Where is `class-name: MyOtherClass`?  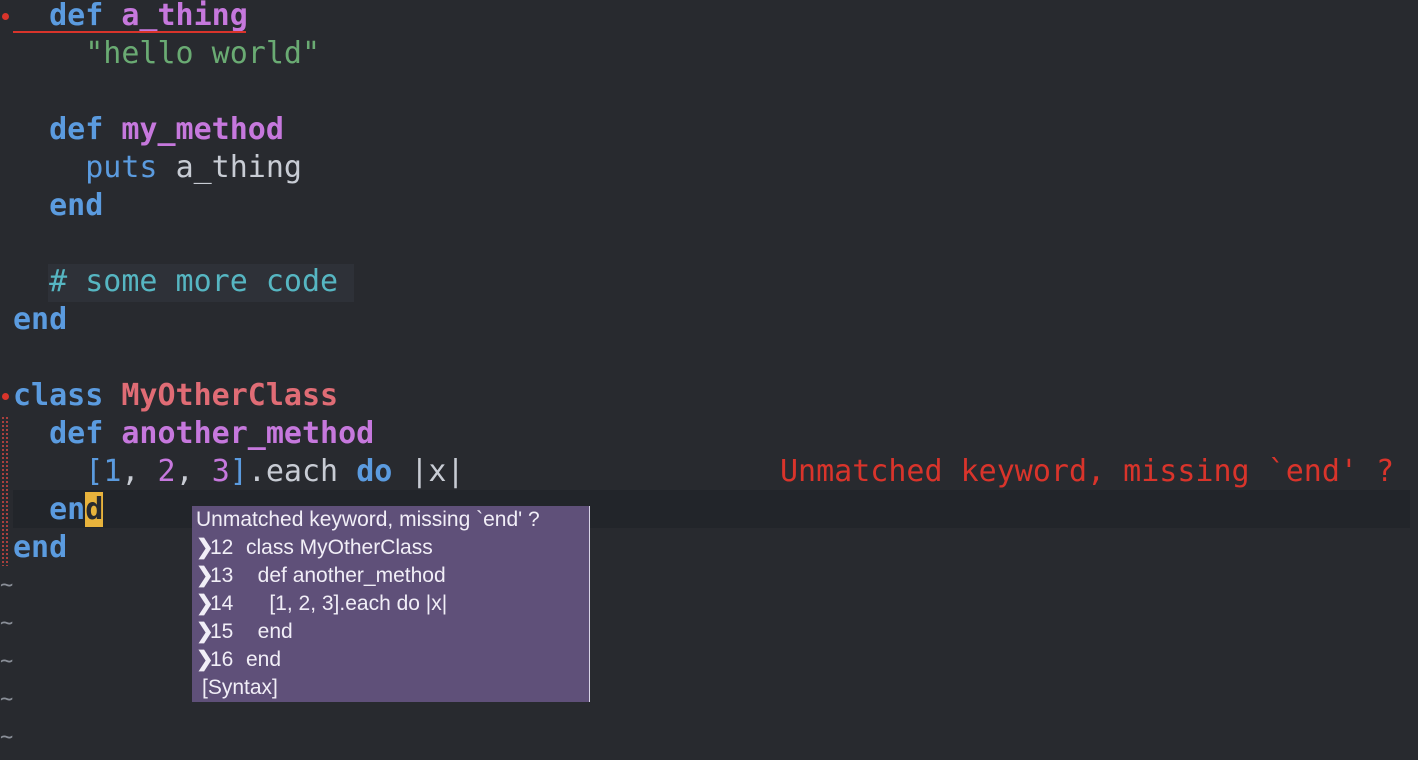 class-name: MyOtherClass is located at coordinates (230, 395).